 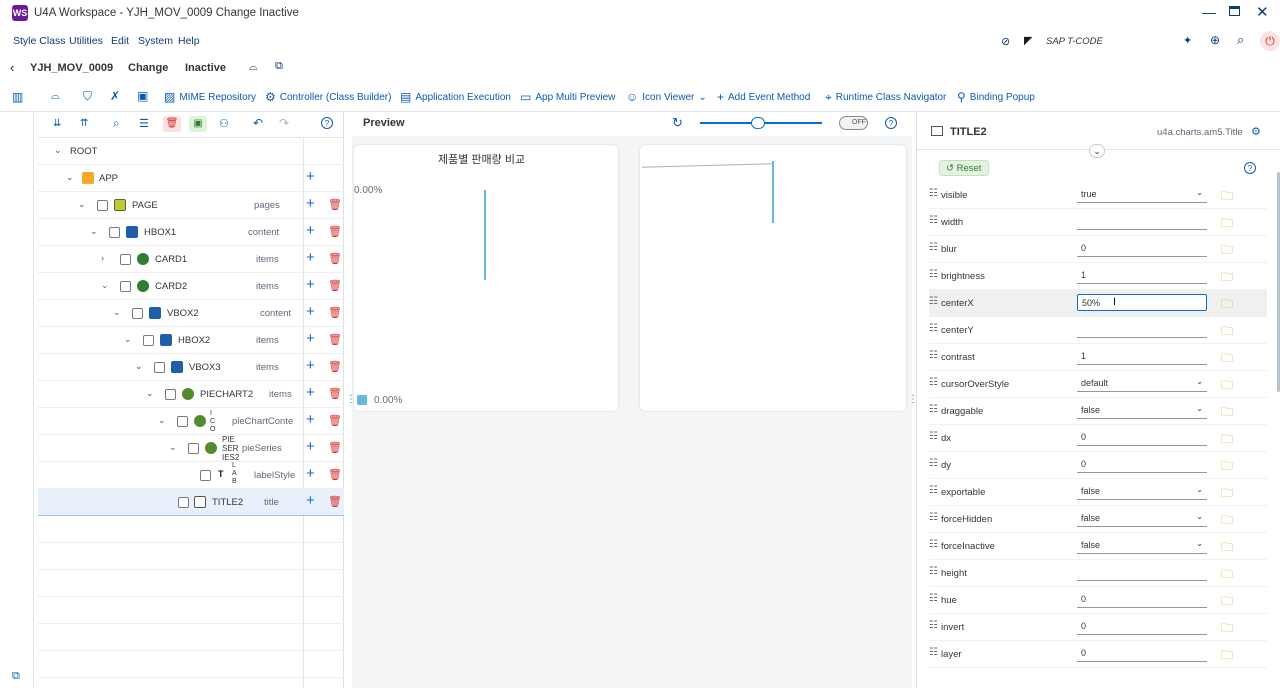 I want to click on preview-toggle: OFF, so click(x=853, y=123).